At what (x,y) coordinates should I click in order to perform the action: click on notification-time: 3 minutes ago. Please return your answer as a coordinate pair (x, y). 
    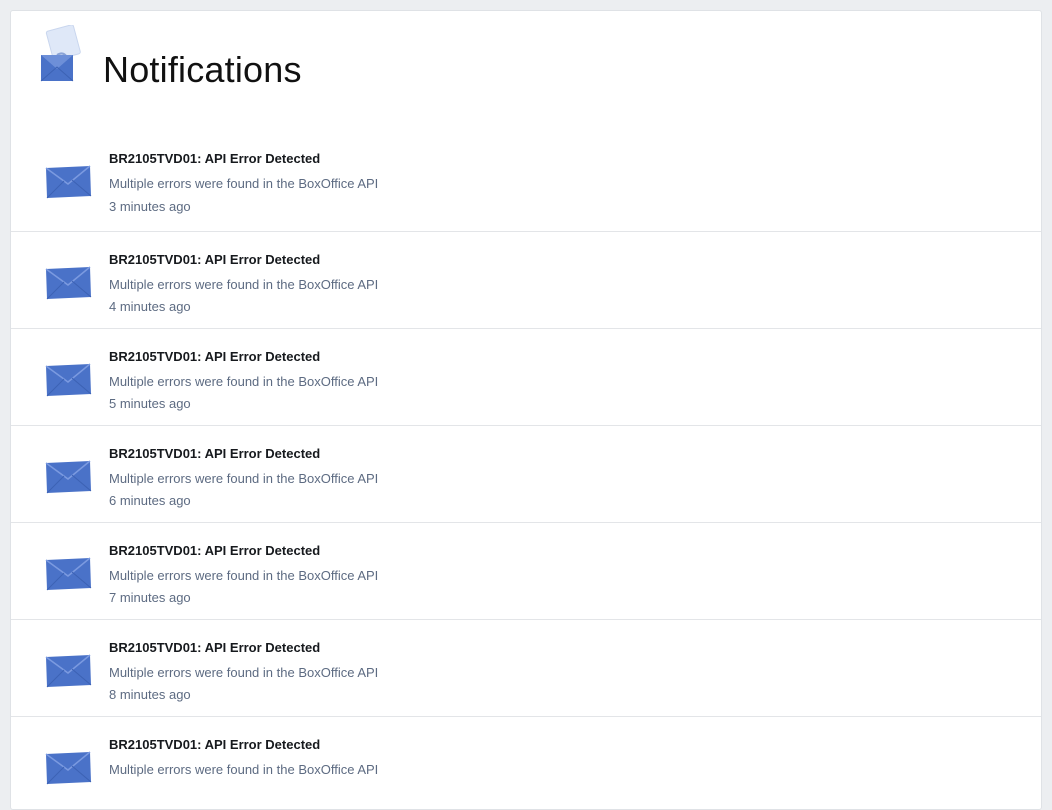
    Looking at the image, I should click on (150, 206).